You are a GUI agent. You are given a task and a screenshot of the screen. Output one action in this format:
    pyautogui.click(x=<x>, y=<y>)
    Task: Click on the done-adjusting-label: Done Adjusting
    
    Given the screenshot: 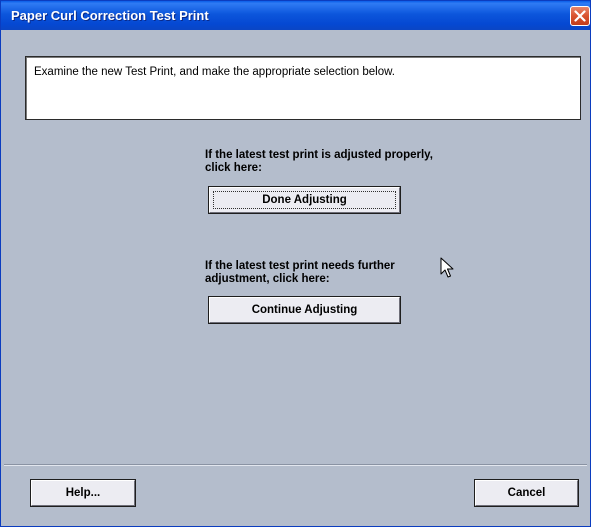 What is the action you would take?
    pyautogui.click(x=304, y=200)
    